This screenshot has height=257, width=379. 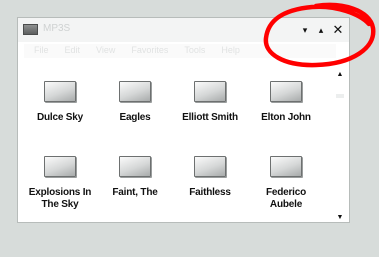 I want to click on folder-item: Elliott Smith, so click(x=210, y=102).